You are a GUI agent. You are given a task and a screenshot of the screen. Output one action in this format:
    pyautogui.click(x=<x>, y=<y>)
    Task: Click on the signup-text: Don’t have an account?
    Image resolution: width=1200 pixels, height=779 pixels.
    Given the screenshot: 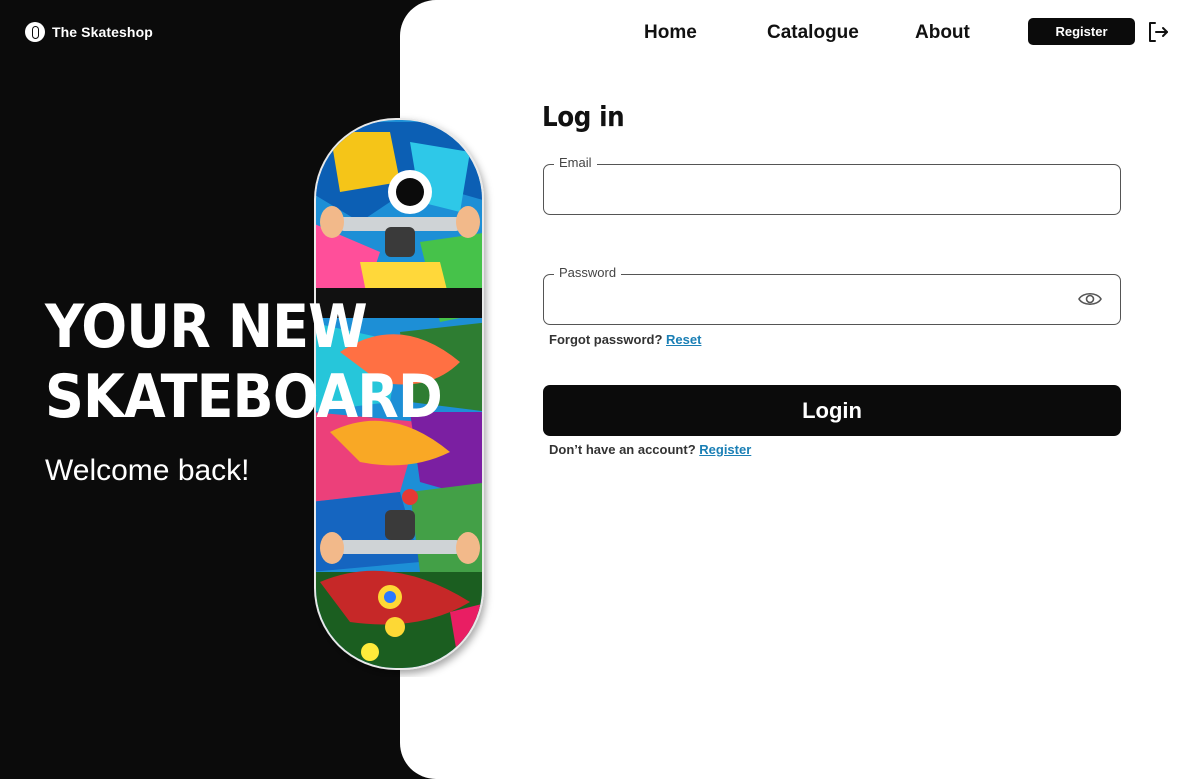 What is the action you would take?
    pyautogui.click(x=622, y=449)
    